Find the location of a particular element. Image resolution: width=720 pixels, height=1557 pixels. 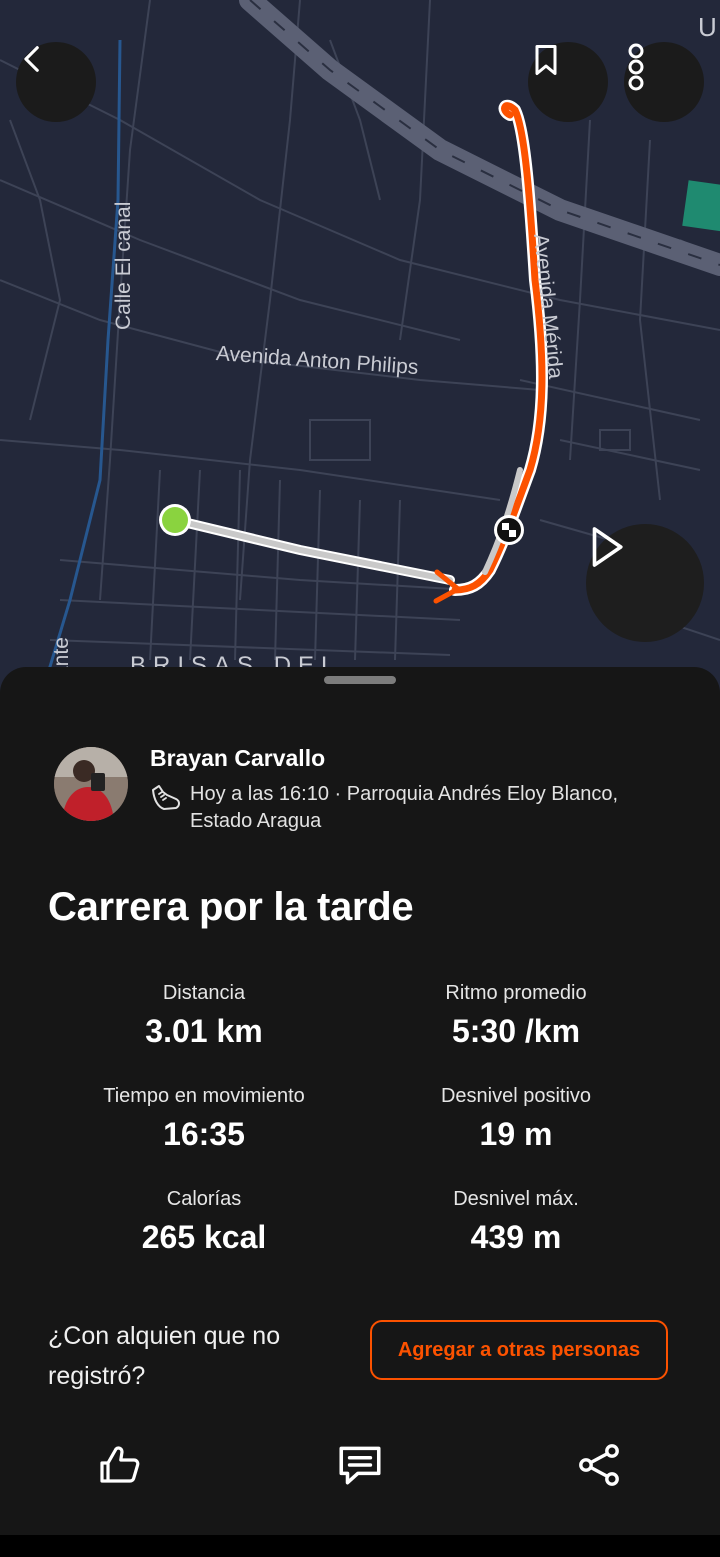

chevron-left-icon is located at coordinates (31, 59).